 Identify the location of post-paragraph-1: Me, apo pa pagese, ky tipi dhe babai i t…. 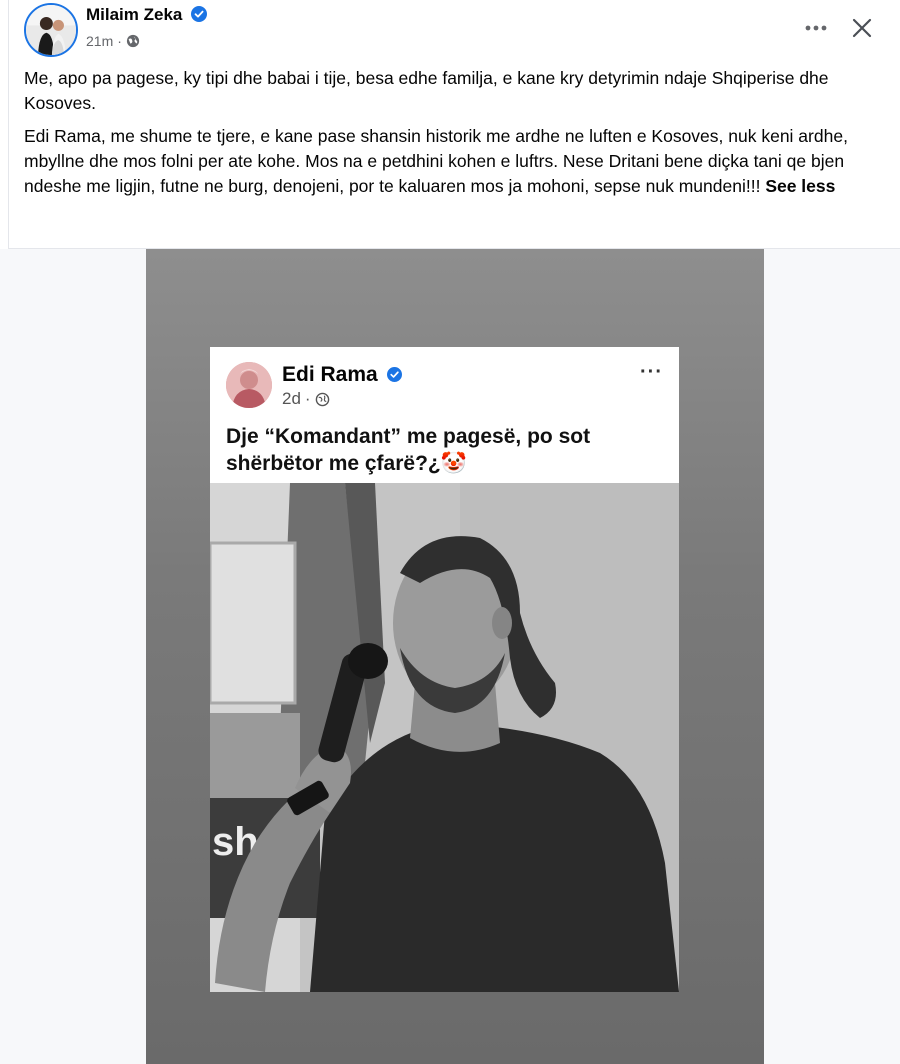
(426, 90).